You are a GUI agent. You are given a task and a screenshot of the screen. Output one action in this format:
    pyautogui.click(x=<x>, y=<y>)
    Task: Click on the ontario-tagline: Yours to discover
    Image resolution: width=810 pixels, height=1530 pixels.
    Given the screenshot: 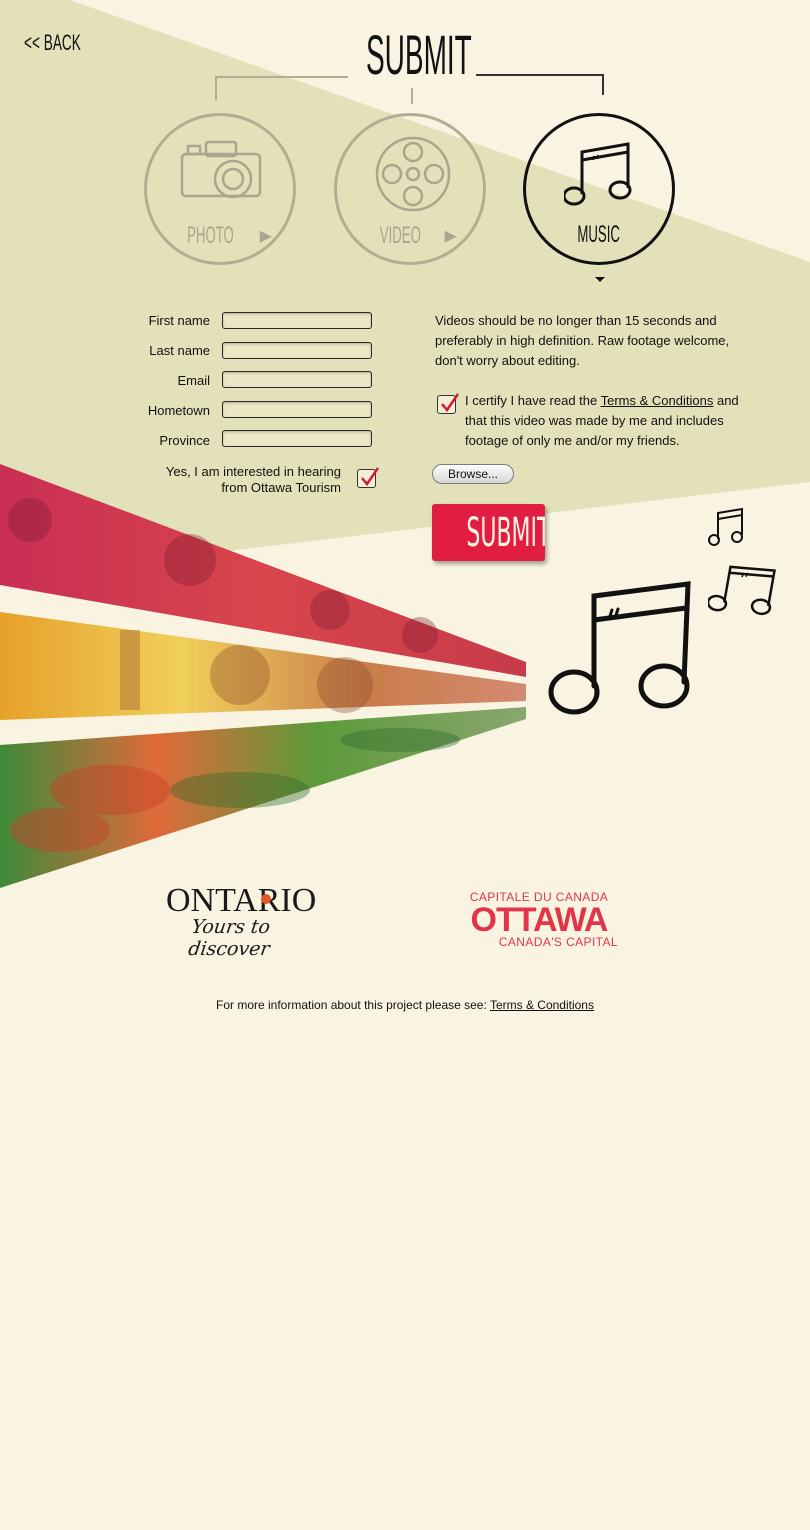 What is the action you would take?
    pyautogui.click(x=229, y=938)
    